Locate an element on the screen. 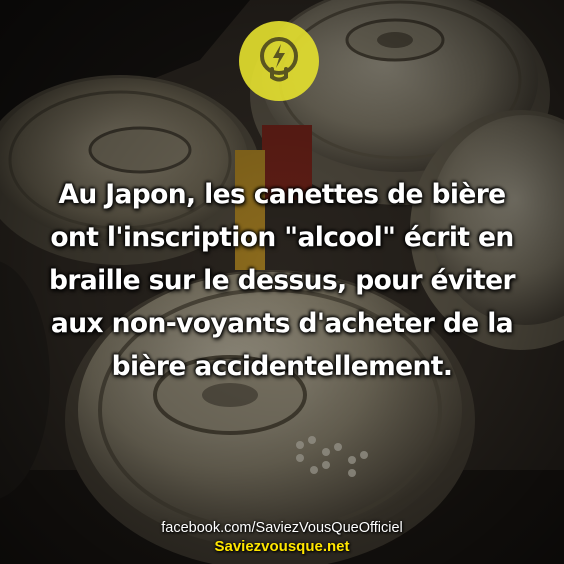 This screenshot has width=564, height=564. fact-line: Au Japon, les canettes de bière is located at coordinates (282, 194).